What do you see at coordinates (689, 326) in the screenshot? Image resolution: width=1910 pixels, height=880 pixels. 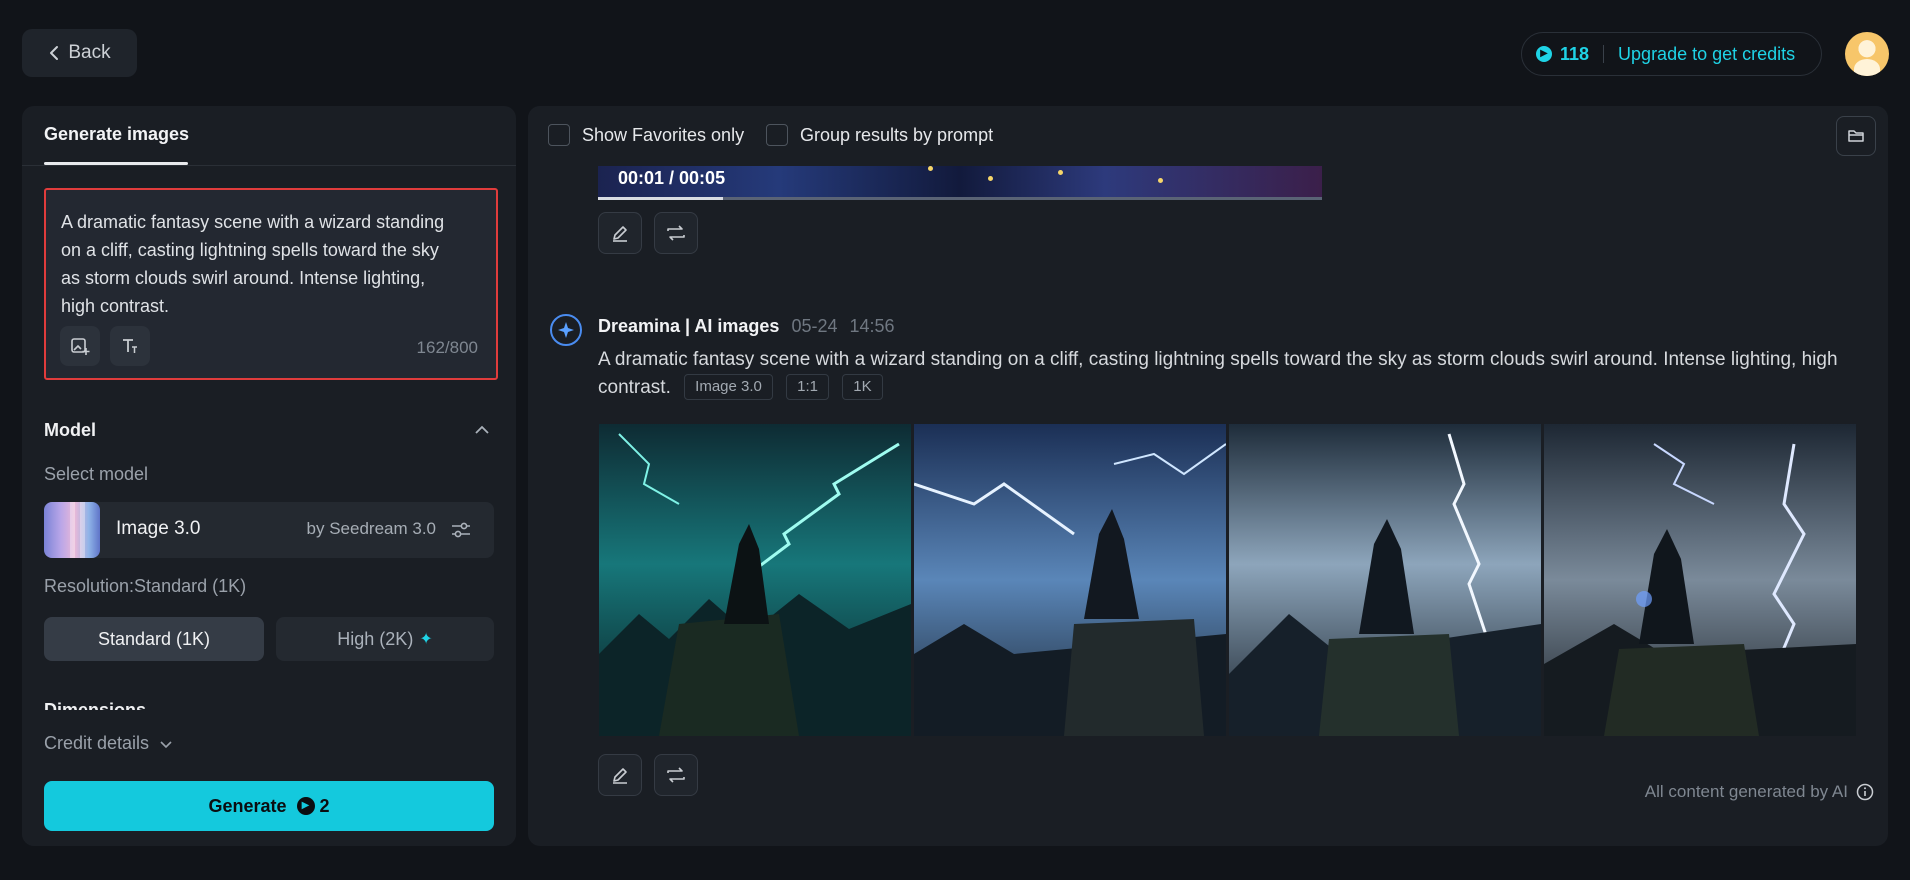 I see `generation-source: Dreamina | AI images` at bounding box center [689, 326].